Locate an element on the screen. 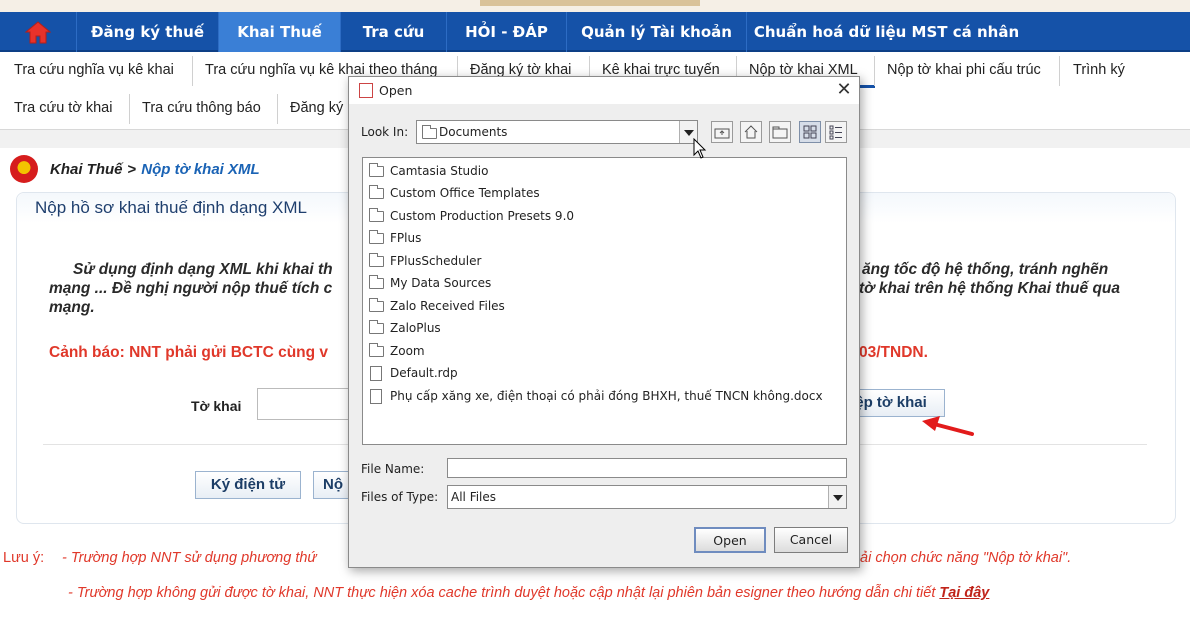 This screenshot has width=1190, height=621. list-item: FPlus is located at coordinates (395, 238).